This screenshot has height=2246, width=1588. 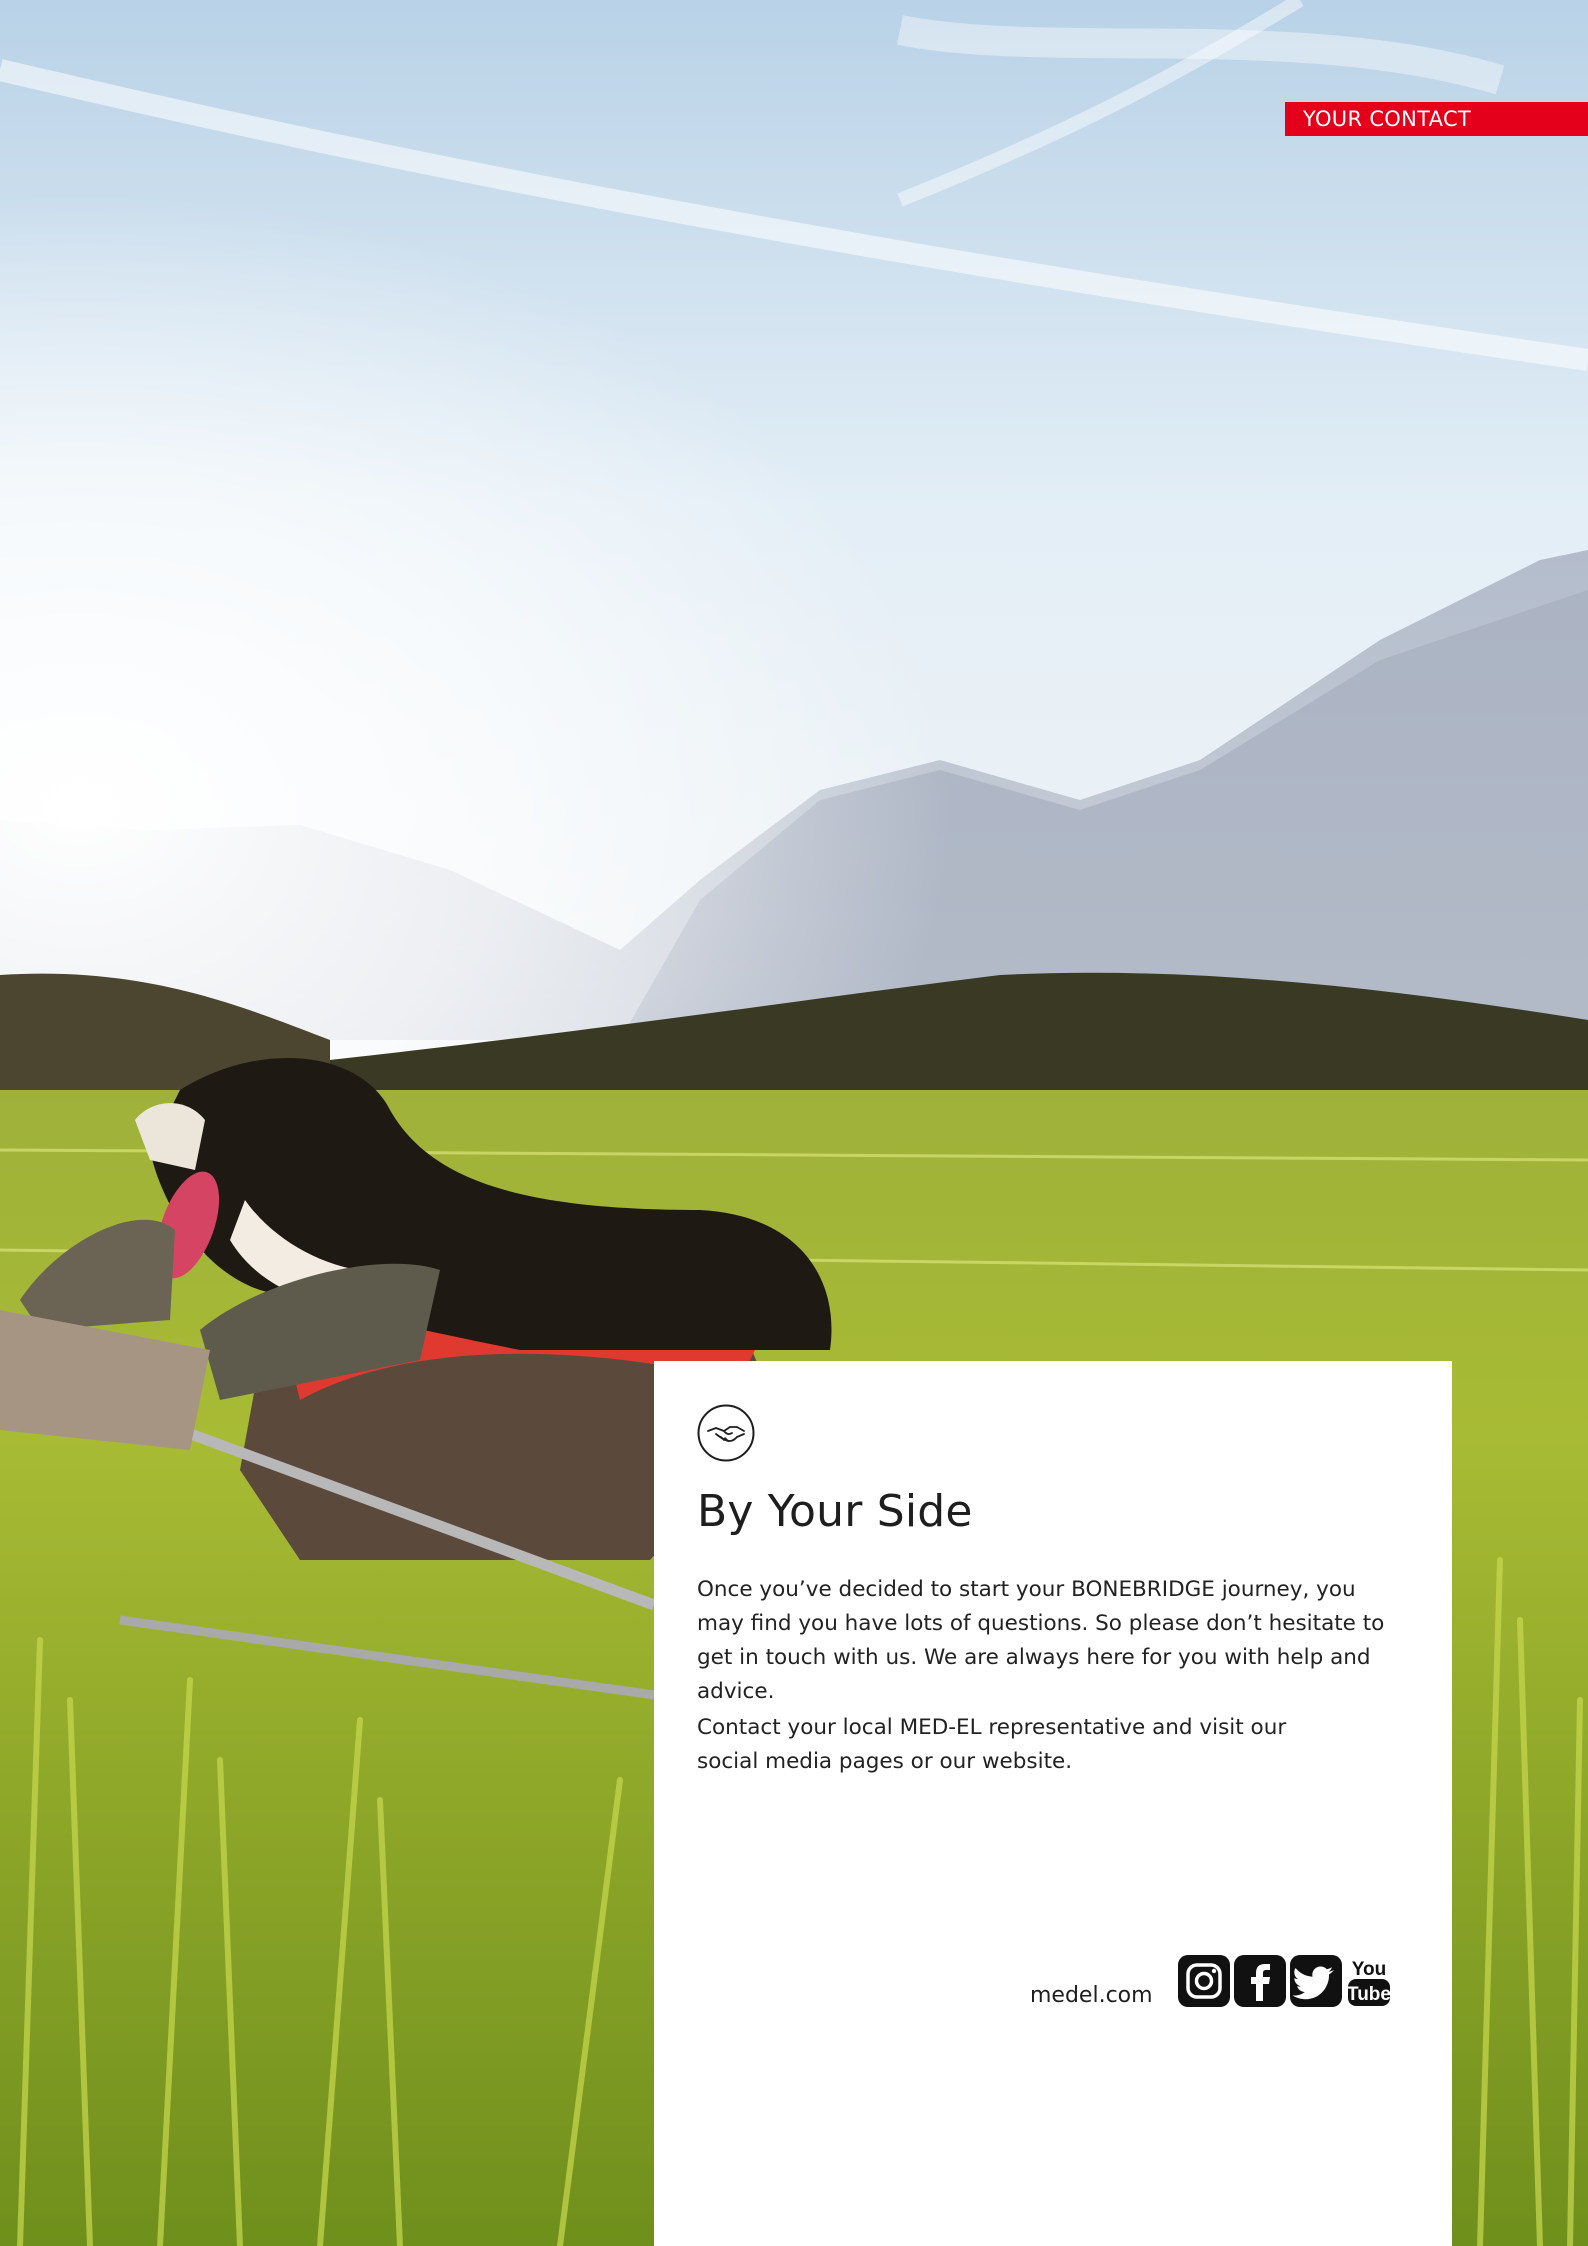 I want to click on your-contact-tag: YOUR CONTACT, so click(x=1436, y=119).